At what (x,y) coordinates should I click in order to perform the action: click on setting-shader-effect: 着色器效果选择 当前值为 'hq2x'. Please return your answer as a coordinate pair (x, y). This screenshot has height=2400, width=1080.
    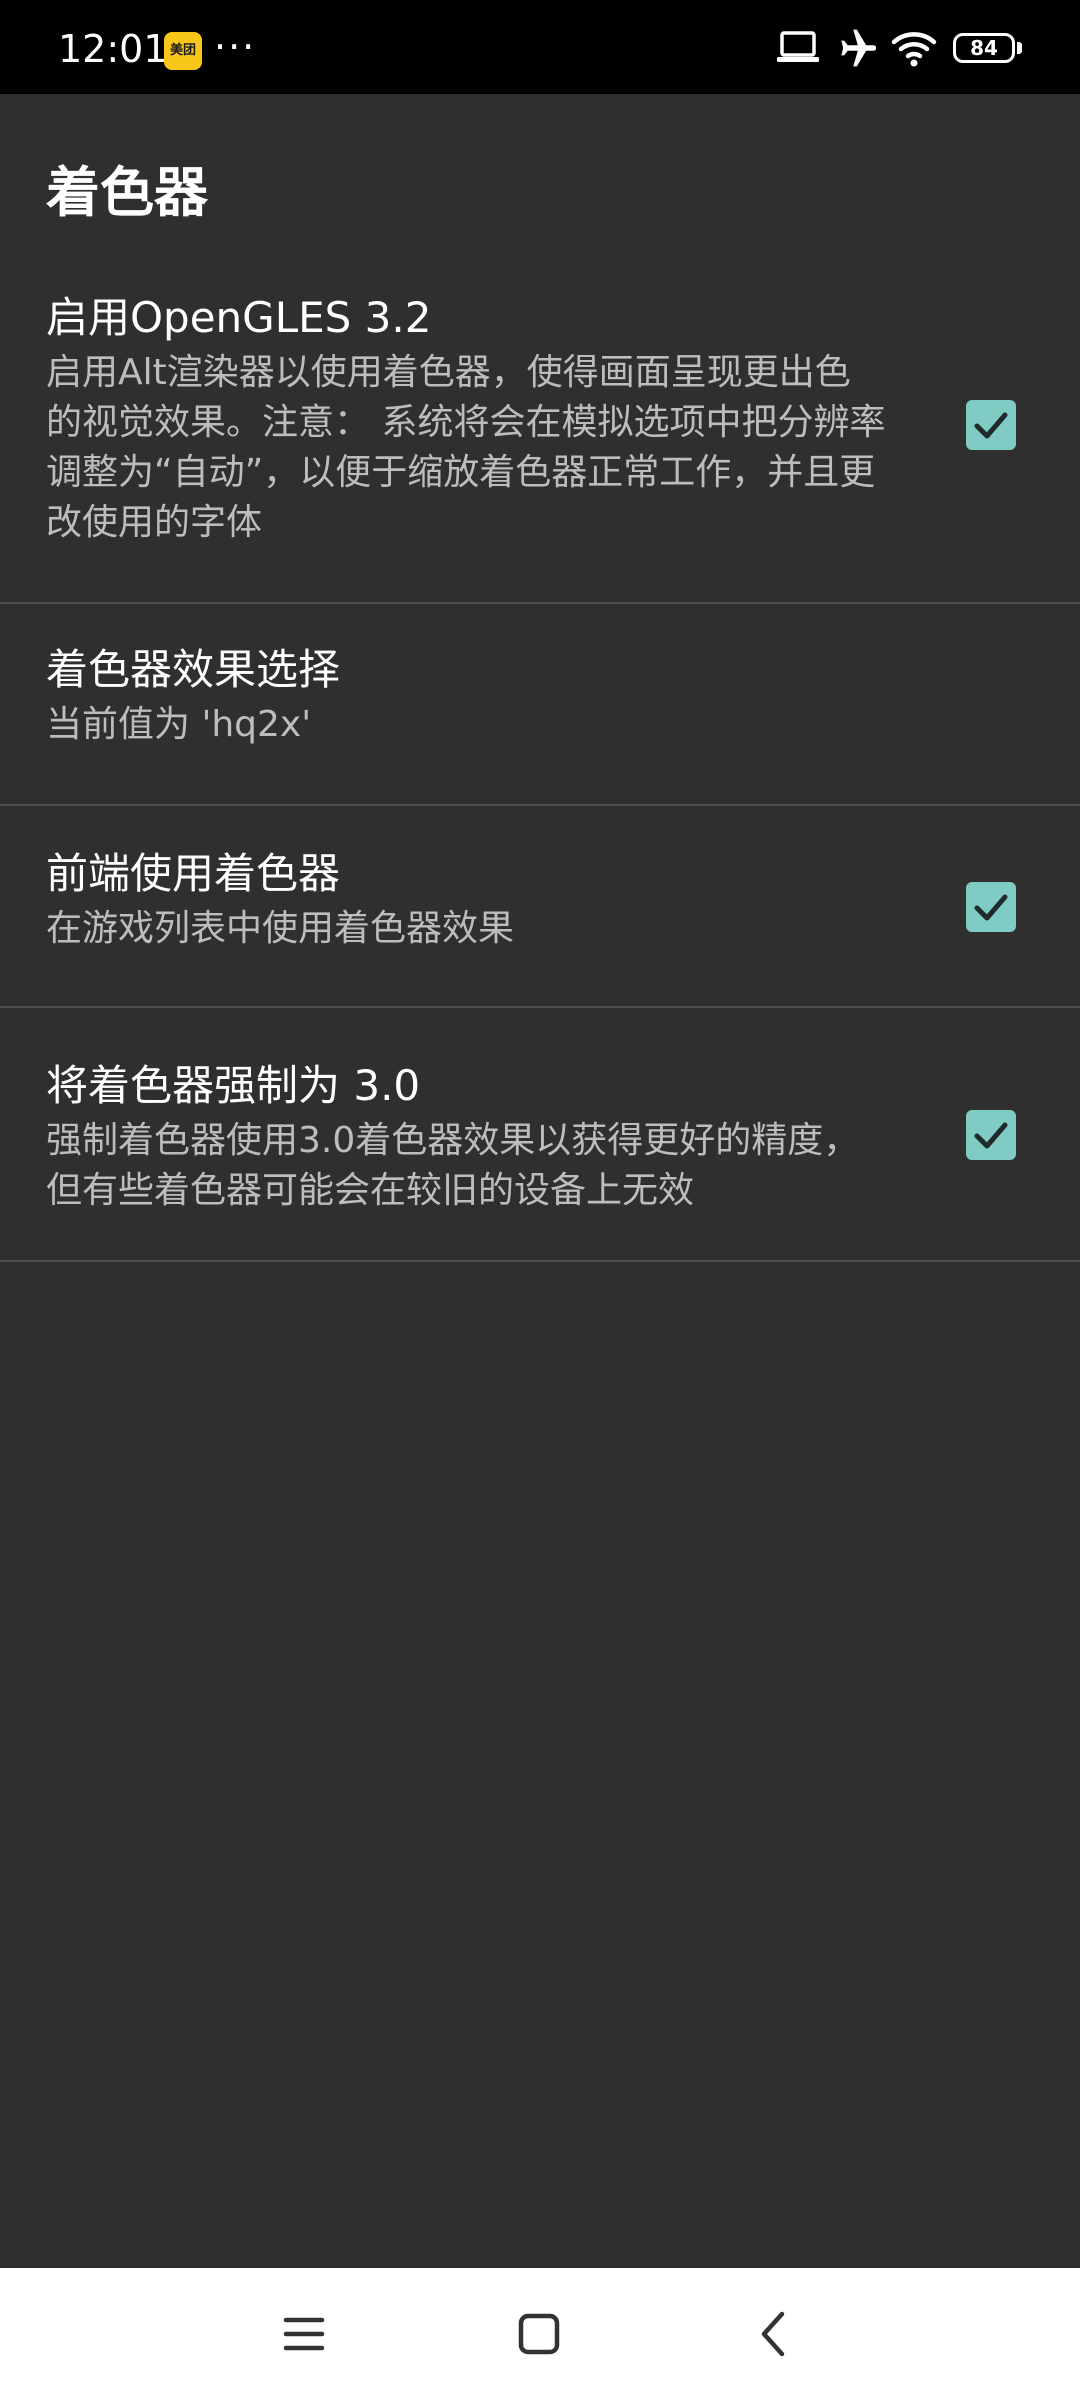
    Looking at the image, I should click on (540, 705).